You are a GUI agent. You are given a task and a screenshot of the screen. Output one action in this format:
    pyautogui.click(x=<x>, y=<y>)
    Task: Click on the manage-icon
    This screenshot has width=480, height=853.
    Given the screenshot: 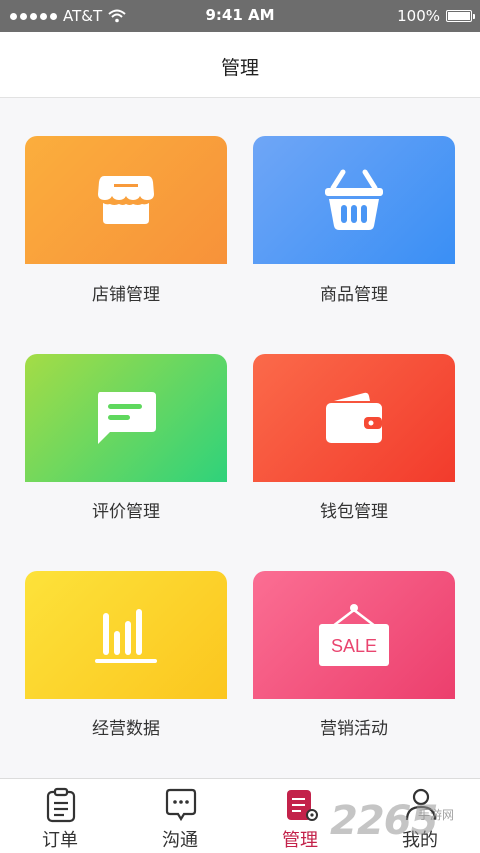 What is the action you would take?
    pyautogui.click(x=302, y=805)
    